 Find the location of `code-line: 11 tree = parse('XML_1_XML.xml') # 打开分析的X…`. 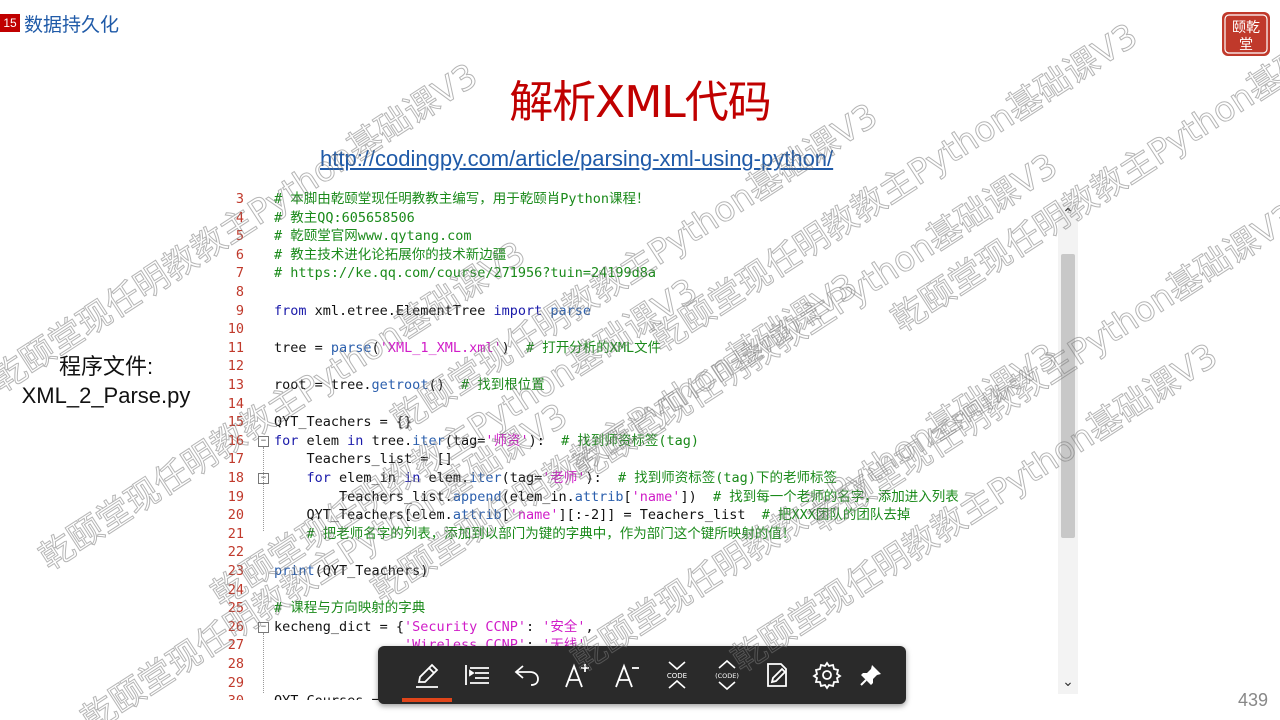

code-line: 11 tree = parse('XML_1_XML.xml') # 打开分析的X… is located at coordinates (648, 348).